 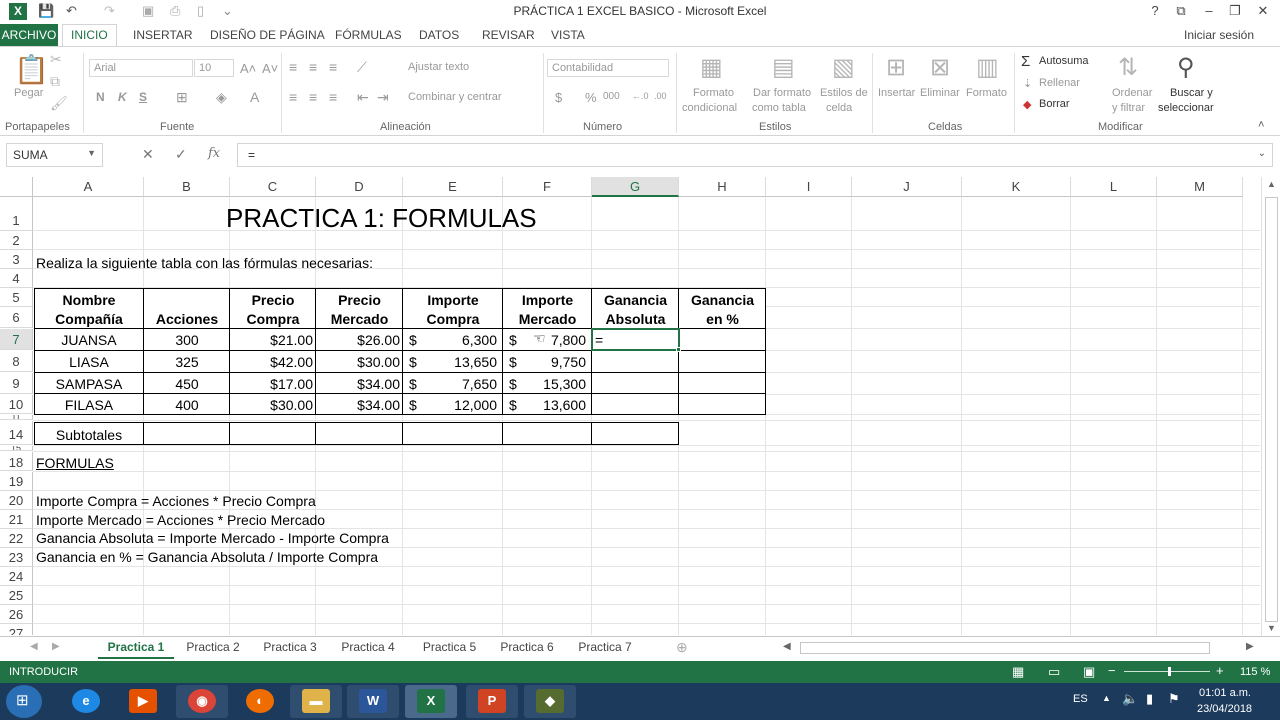 What do you see at coordinates (187, 319) in the screenshot?
I see `header-shares: Acciones` at bounding box center [187, 319].